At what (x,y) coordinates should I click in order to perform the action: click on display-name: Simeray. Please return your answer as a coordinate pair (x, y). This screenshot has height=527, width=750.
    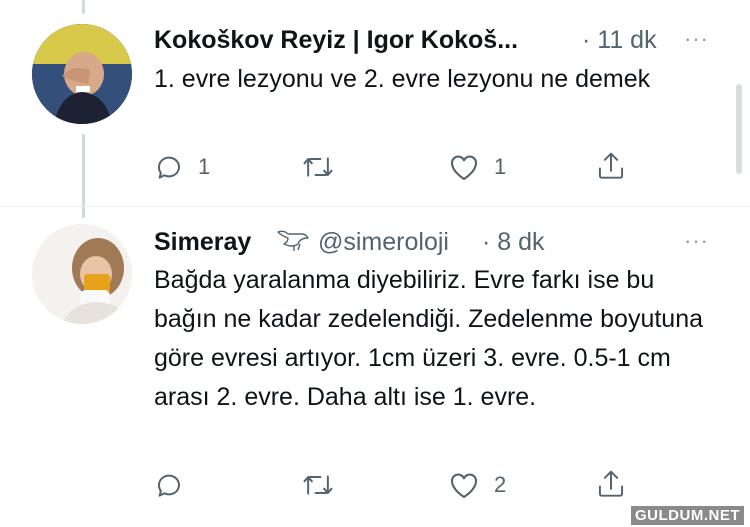
    Looking at the image, I should click on (202, 242).